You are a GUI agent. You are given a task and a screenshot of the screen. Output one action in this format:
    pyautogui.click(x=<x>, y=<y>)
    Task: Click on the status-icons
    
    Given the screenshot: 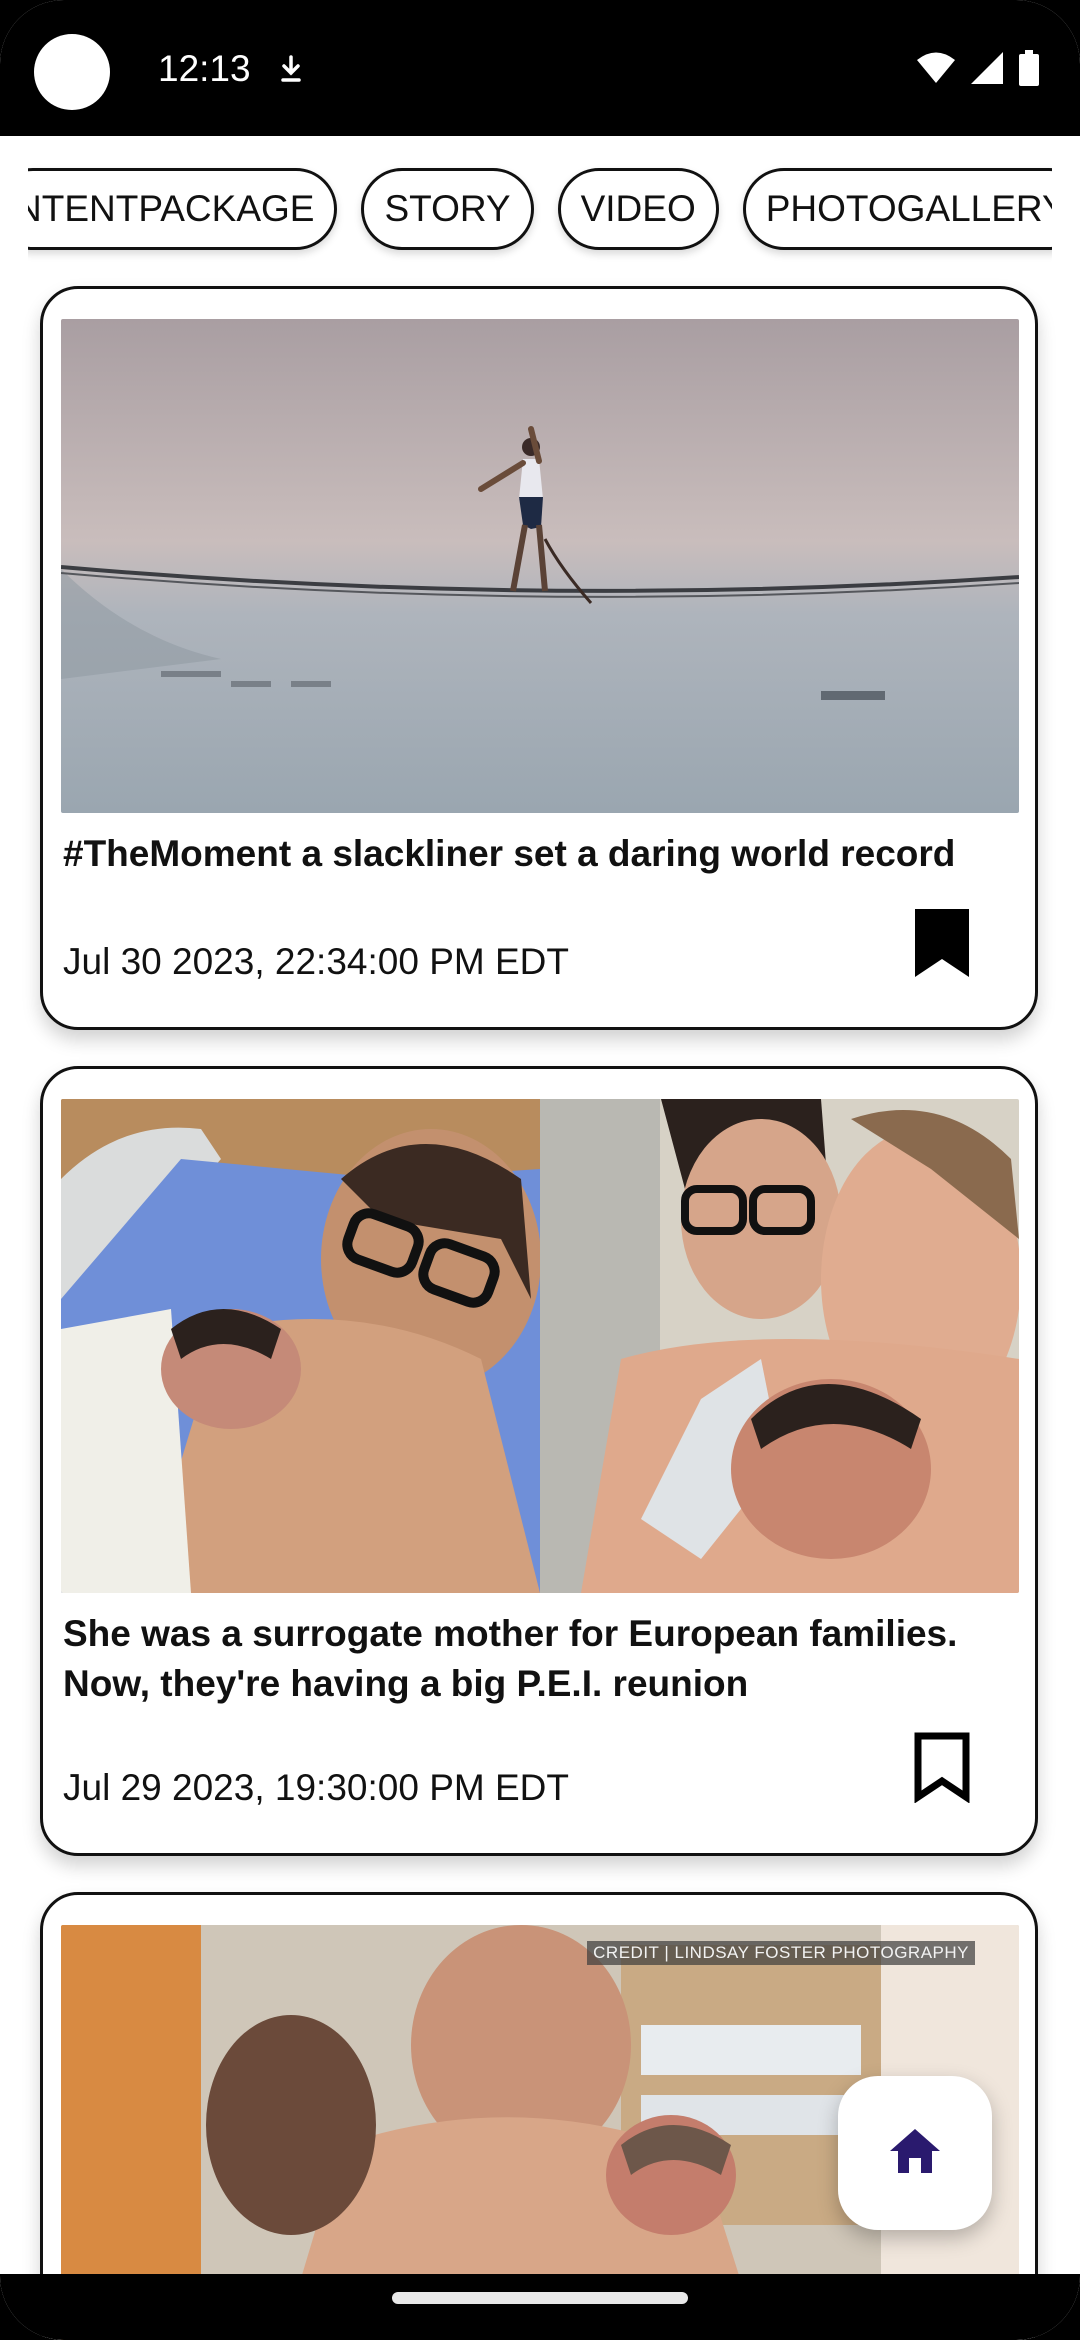 What is the action you would take?
    pyautogui.click(x=978, y=70)
    